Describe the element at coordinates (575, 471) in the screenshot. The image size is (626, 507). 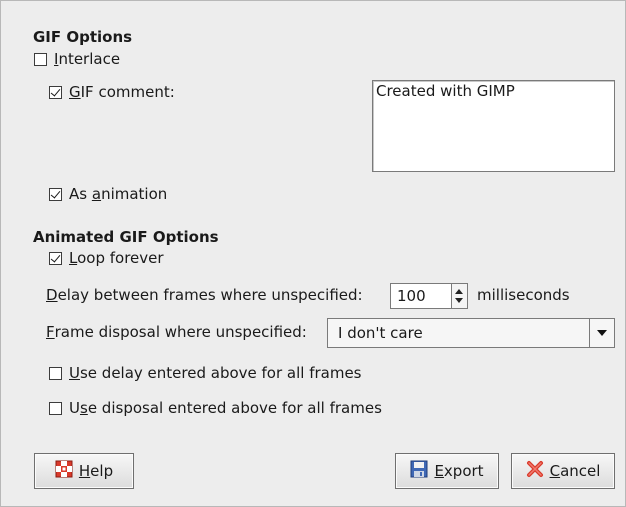
I see `cancel-button-label: Cancel` at that location.